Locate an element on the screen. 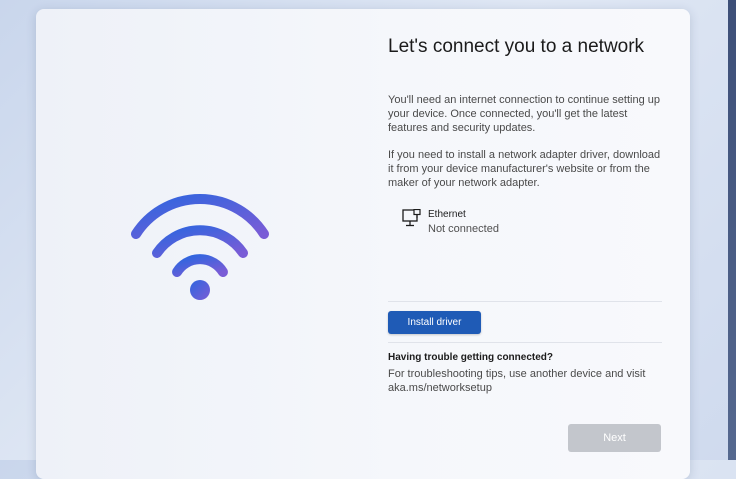  network-item-ethernet: Ethernet Not connected is located at coordinates (502, 224).